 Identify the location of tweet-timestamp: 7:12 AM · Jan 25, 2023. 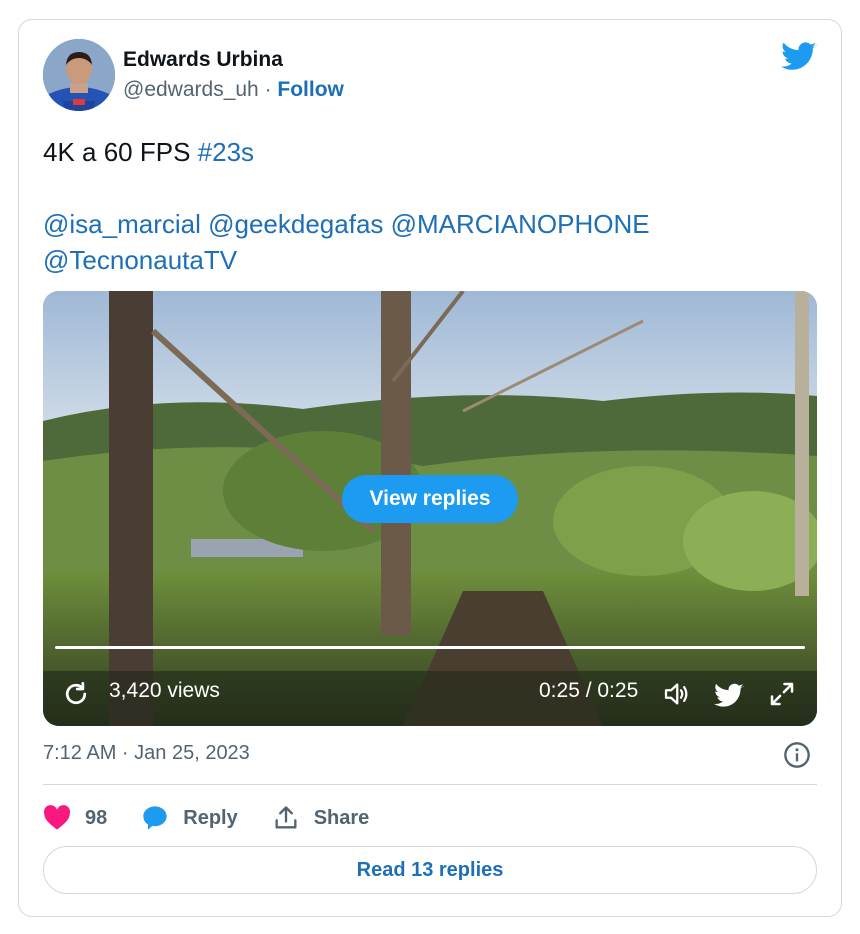
(146, 753).